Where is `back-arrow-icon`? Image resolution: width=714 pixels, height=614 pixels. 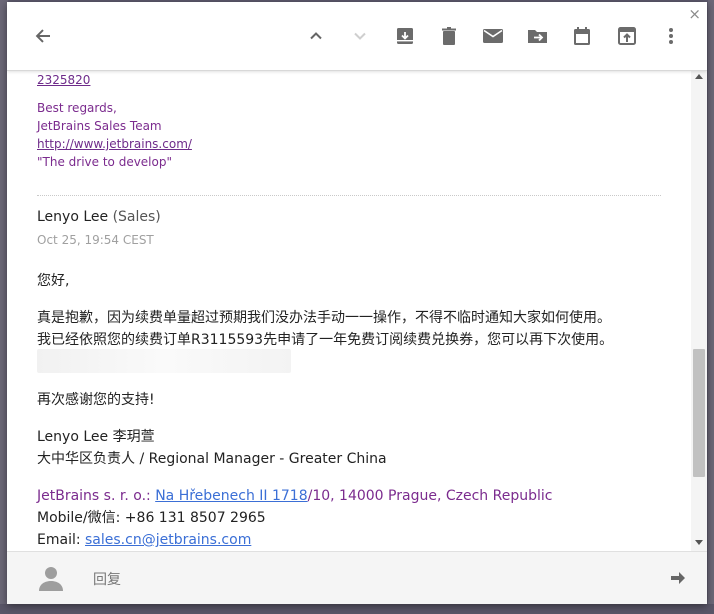 back-arrow-icon is located at coordinates (43, 36).